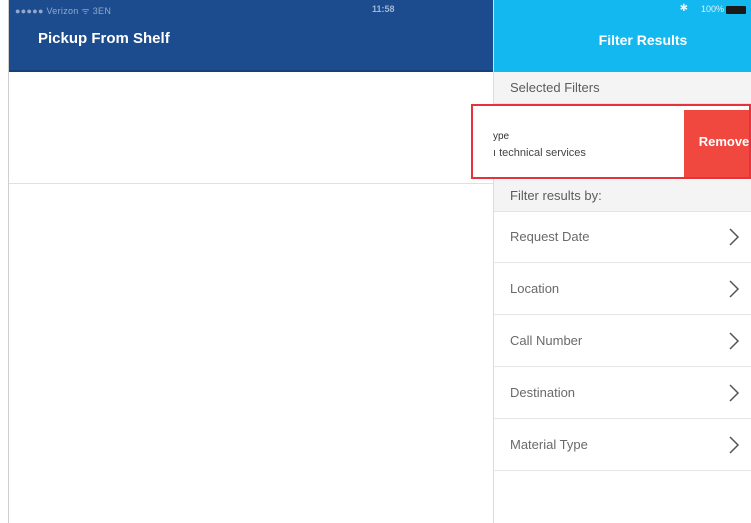 This screenshot has height=523, width=751. Describe the element at coordinates (63, 11) in the screenshot. I see `status-carrier: ●●●●● Verizon ᯤ 3EN` at that location.